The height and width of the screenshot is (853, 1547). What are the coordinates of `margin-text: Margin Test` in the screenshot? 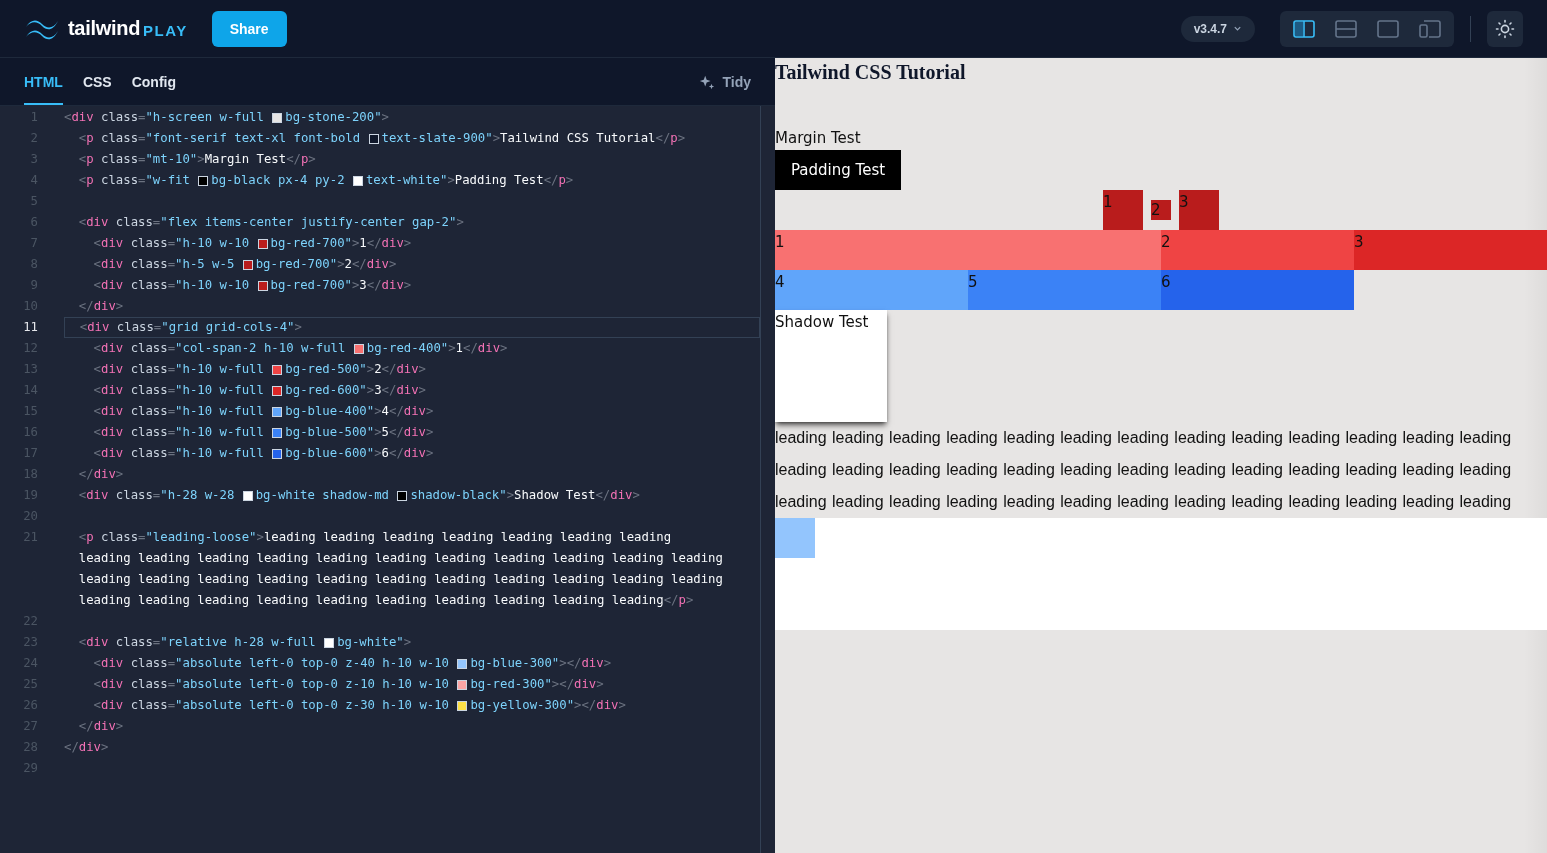 It's located at (818, 138).